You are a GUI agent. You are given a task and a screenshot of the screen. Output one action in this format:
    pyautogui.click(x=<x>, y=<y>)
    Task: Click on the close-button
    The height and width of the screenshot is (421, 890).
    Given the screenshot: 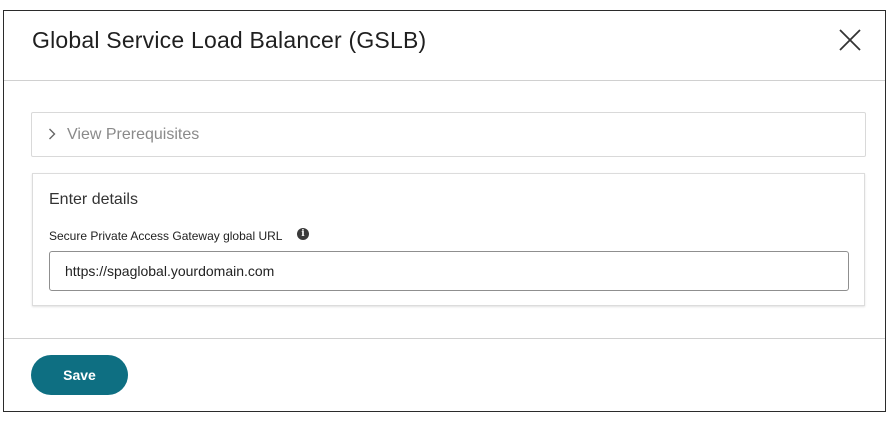 What is the action you would take?
    pyautogui.click(x=850, y=40)
    